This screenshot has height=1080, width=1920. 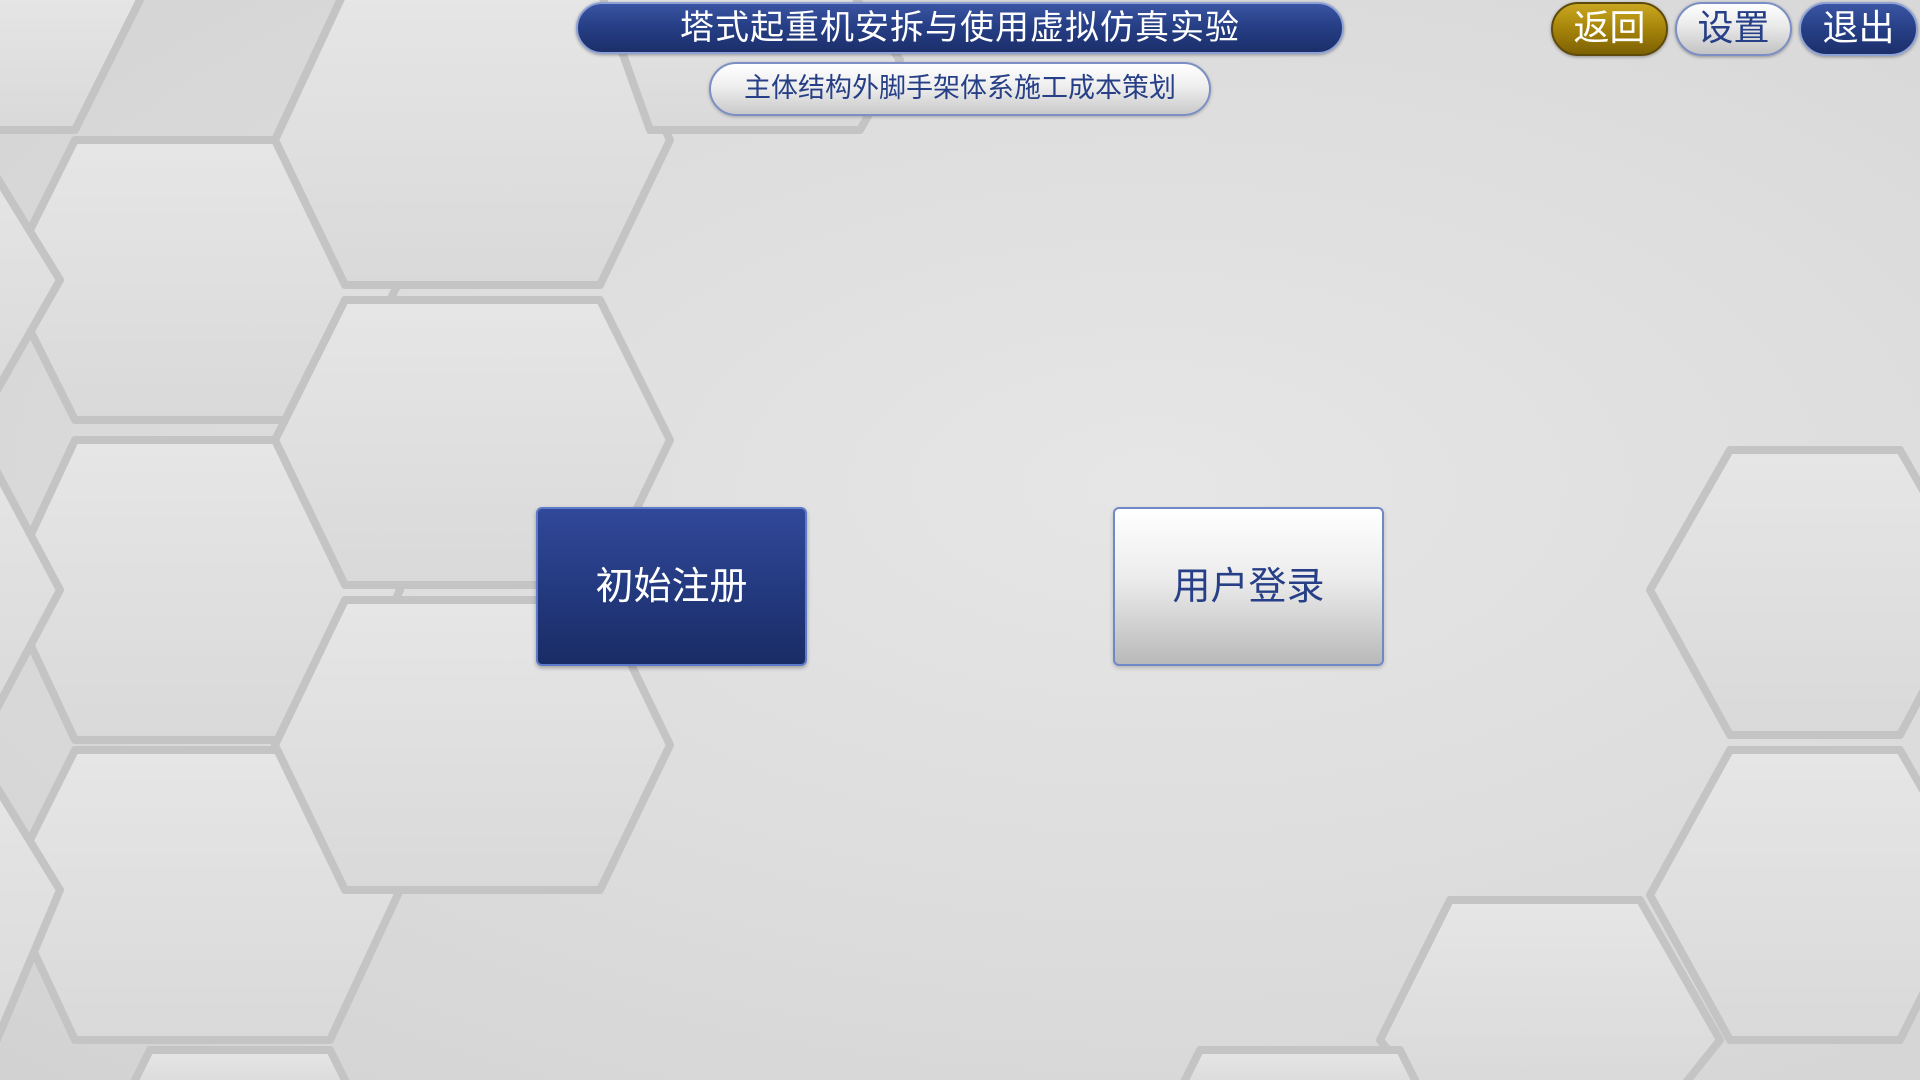 What do you see at coordinates (1733, 29) in the screenshot?
I see `settings-button: 设置` at bounding box center [1733, 29].